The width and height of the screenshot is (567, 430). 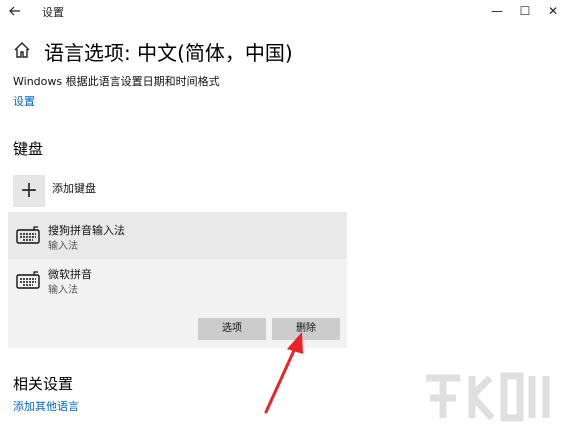 What do you see at coordinates (177, 281) in the screenshot?
I see `keyboard-item-microsoft-pinyin: 微软拼音 输入法` at bounding box center [177, 281].